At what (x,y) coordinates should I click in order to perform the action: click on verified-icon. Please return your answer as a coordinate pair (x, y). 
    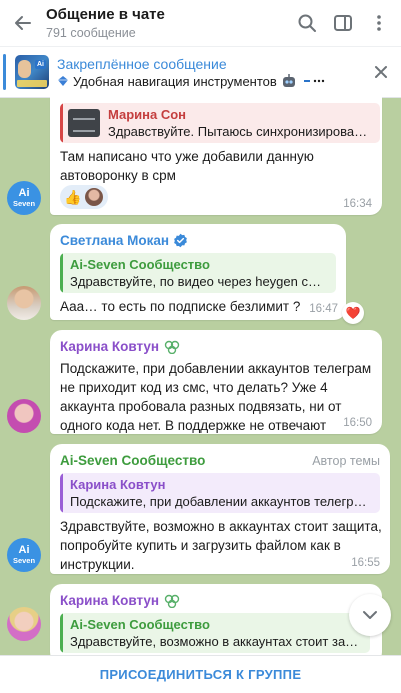
    Looking at the image, I should click on (180, 240).